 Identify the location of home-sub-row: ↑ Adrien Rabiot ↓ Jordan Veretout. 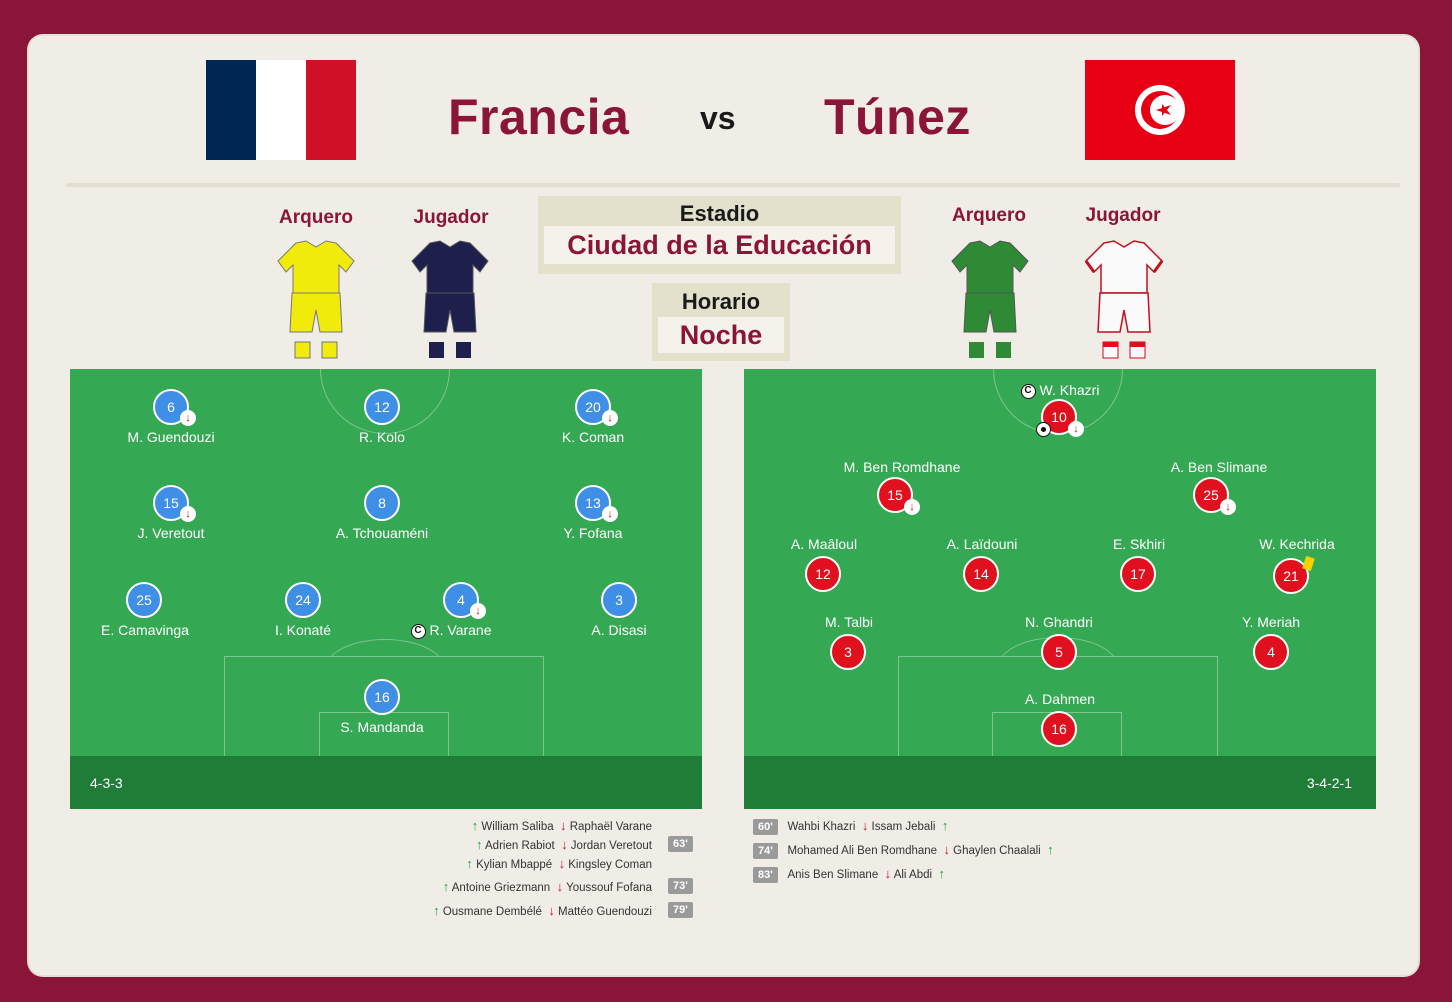
(564, 844).